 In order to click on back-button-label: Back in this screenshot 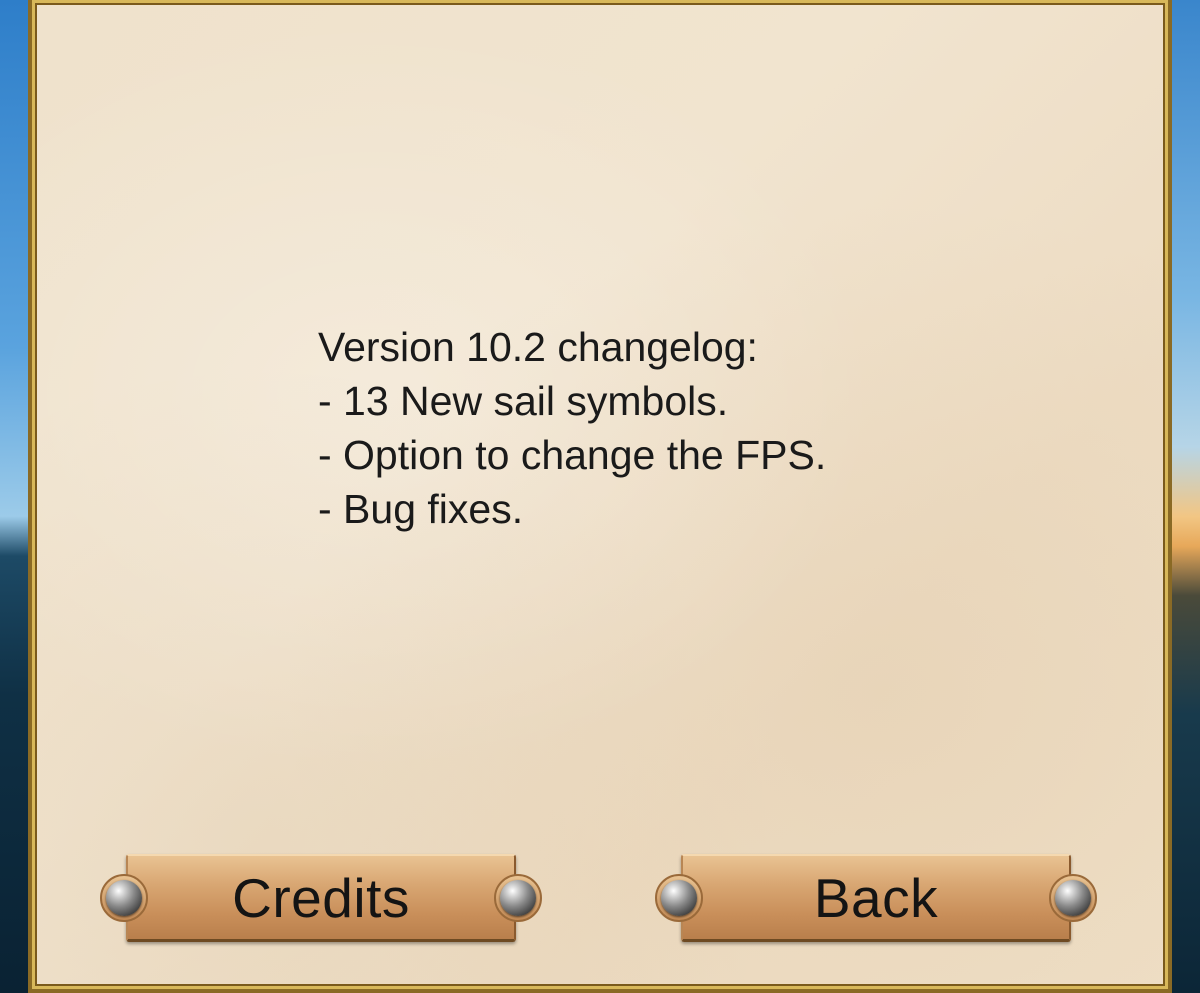, I will do `click(876, 897)`.